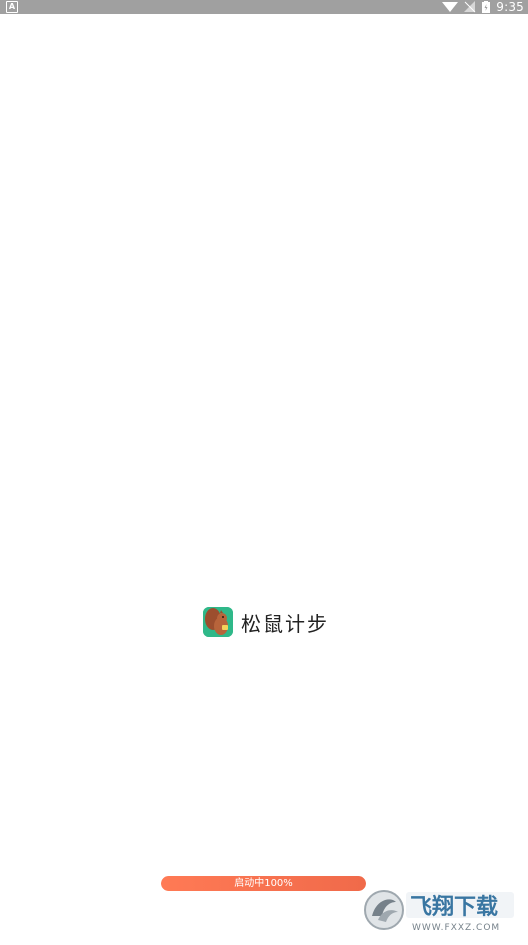 This screenshot has width=528, height=945. I want to click on squirrel-app-icon, so click(218, 622).